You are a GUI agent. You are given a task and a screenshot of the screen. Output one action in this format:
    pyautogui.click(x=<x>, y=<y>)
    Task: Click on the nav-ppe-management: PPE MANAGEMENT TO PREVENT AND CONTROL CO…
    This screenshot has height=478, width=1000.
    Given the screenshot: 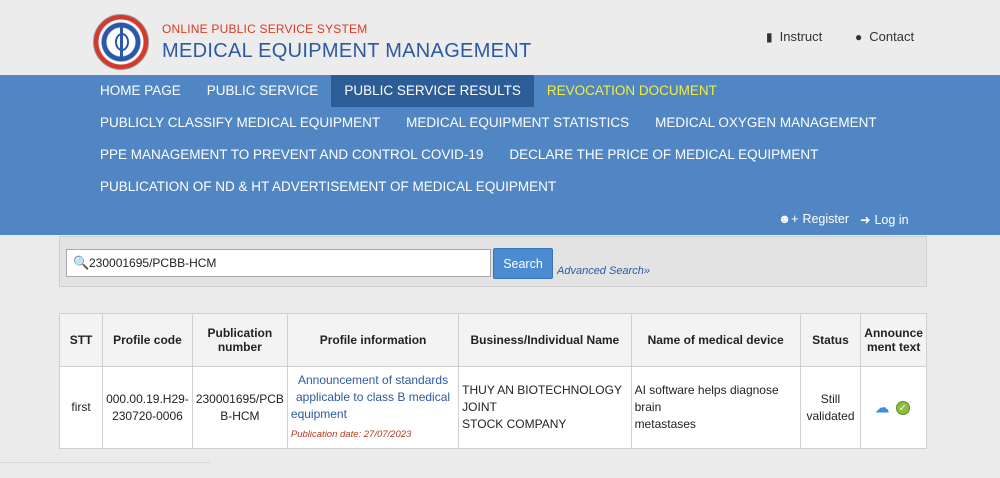 What is the action you would take?
    pyautogui.click(x=291, y=155)
    